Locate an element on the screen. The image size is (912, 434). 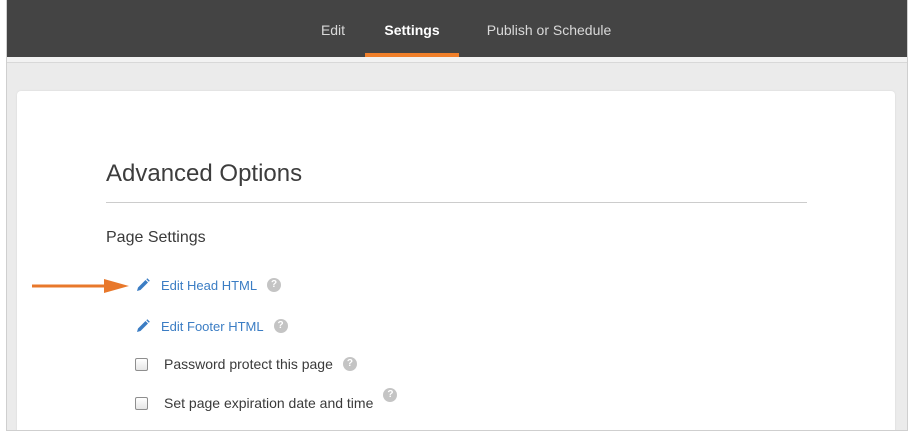
tab-edit: Edit is located at coordinates (333, 28).